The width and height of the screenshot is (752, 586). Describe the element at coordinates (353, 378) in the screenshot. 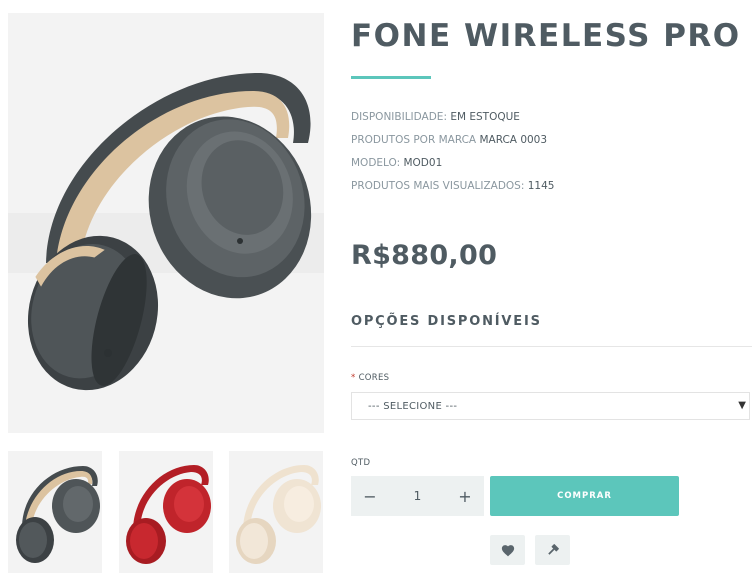

I see `required-mark: *` at that location.